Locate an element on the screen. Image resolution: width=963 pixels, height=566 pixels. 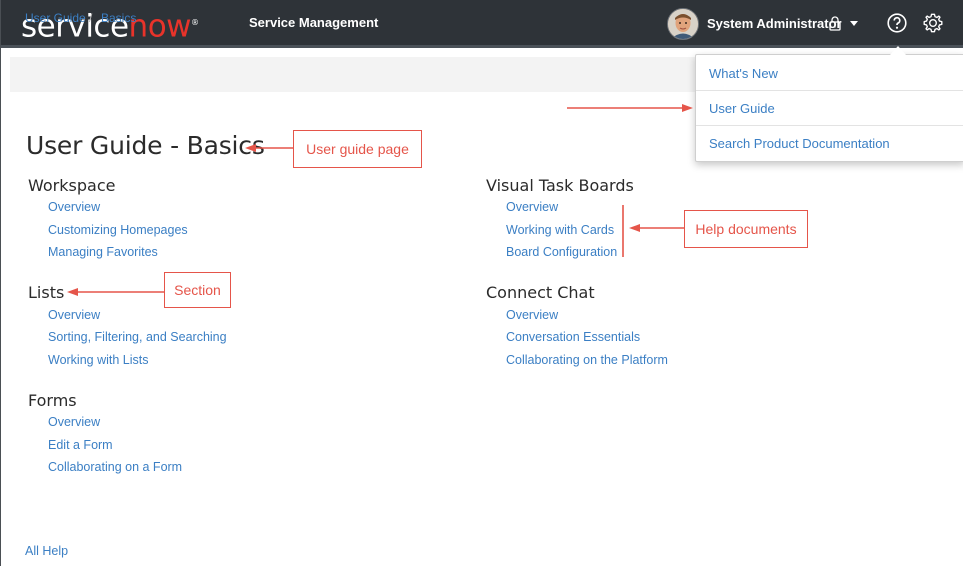
page-title: User Guide - Basics is located at coordinates (145, 145).